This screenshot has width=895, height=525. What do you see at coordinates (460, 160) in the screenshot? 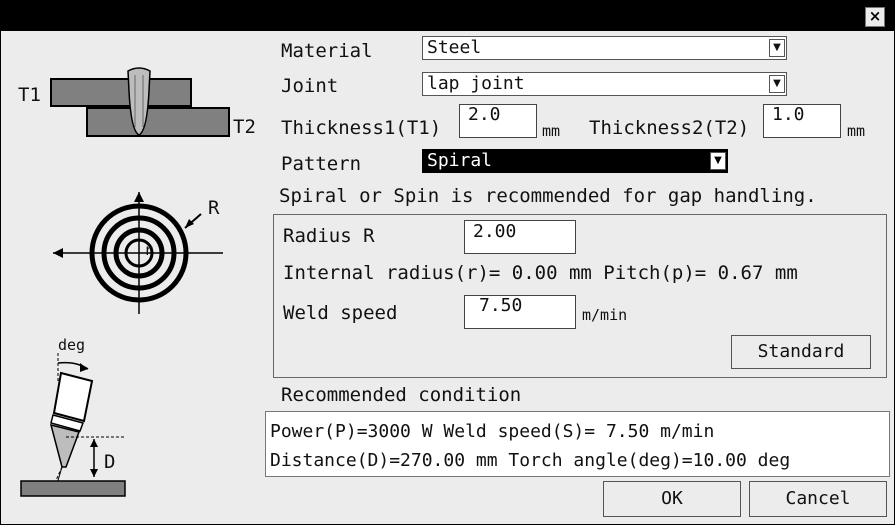
I see `pattern-value: Spiral` at bounding box center [460, 160].